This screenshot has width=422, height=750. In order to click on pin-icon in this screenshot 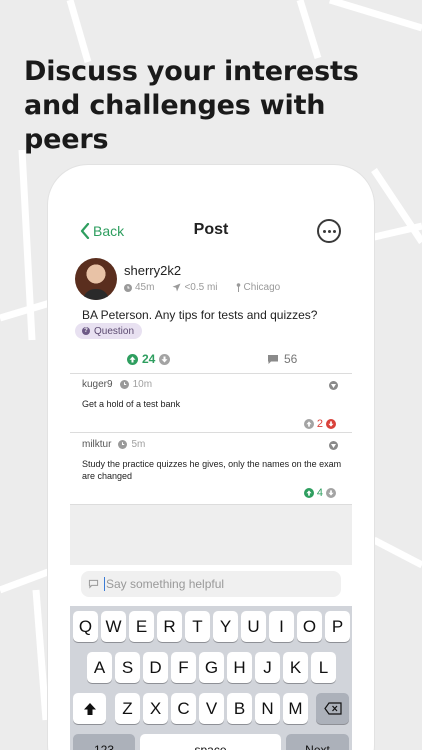, I will do `click(238, 287)`.